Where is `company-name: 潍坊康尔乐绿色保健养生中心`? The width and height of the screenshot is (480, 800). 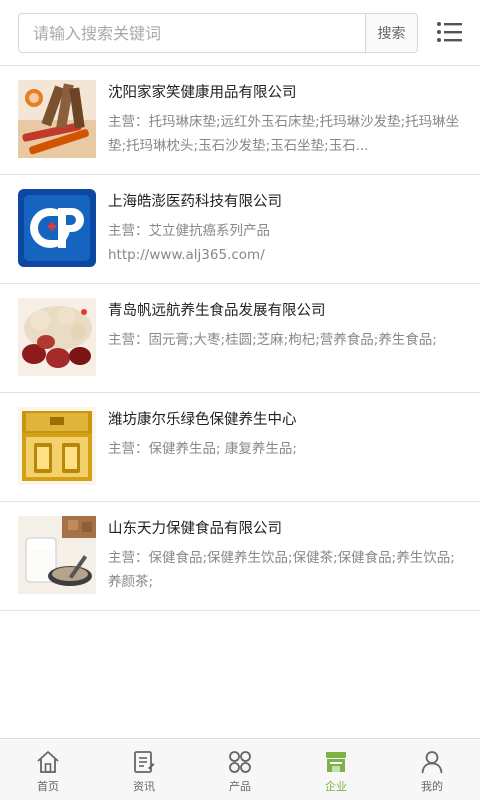
company-name: 潍坊康尔乐绿色保健养生中心 is located at coordinates (286, 420).